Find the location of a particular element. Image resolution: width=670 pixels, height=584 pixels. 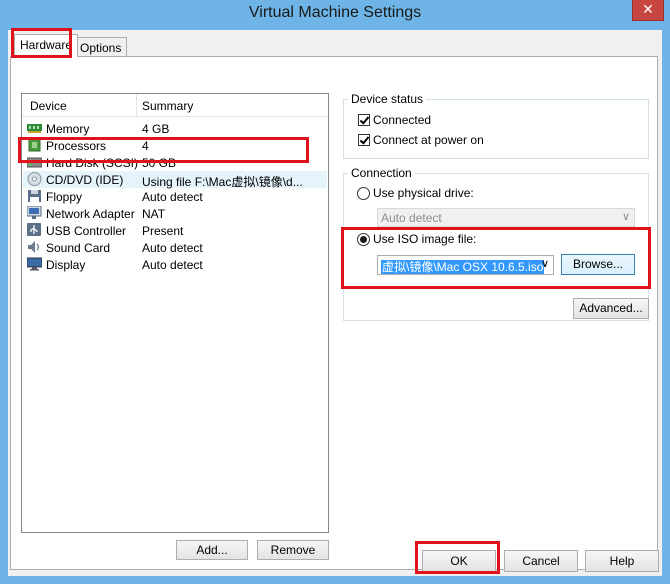

connected-label: Connected is located at coordinates (402, 120).